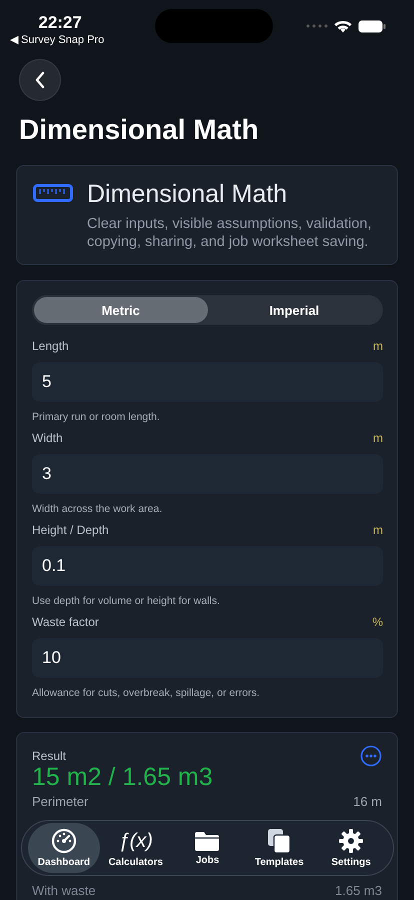  What do you see at coordinates (351, 841) in the screenshot?
I see `gear-icon` at bounding box center [351, 841].